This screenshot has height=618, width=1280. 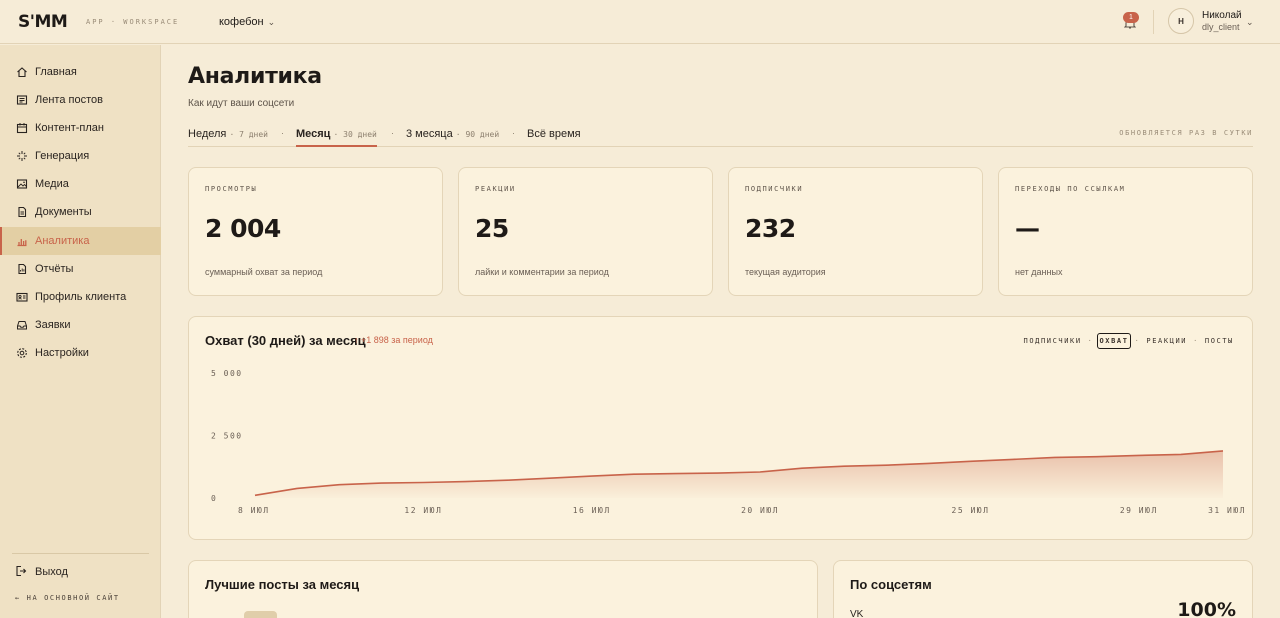 I want to click on sidebar-item-feed: Лента постов, so click(x=80, y=100).